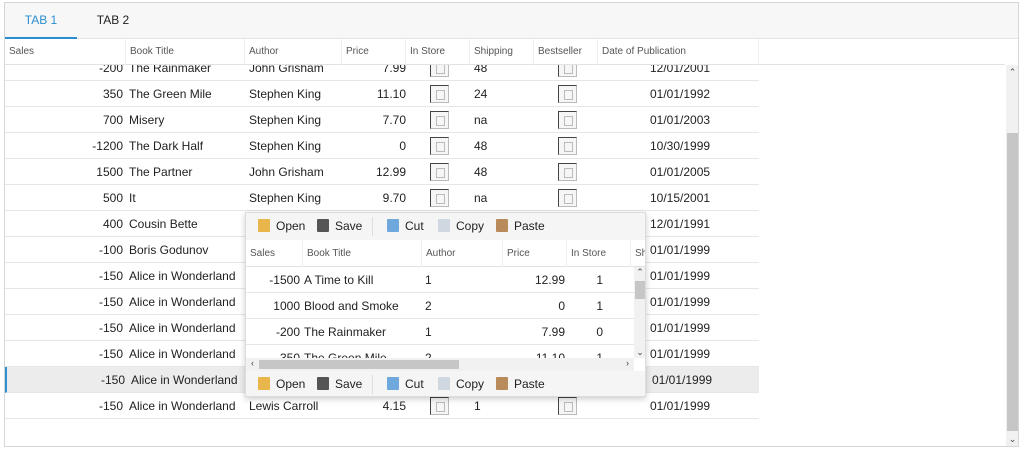 The width and height of the screenshot is (1024, 468). What do you see at coordinates (374, 172) in the screenshot?
I see `price-cell: 12.99` at bounding box center [374, 172].